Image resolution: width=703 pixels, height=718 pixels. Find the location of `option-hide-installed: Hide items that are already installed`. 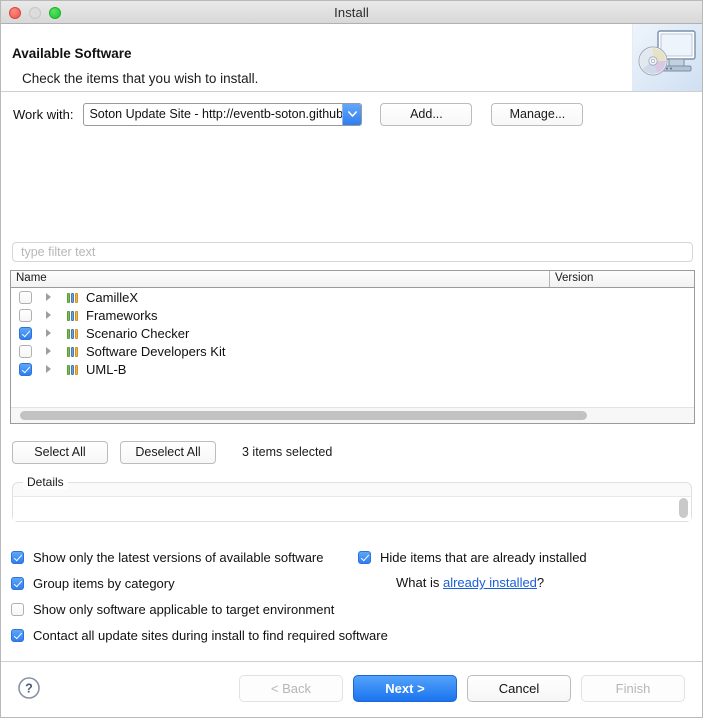

option-hide-installed: Hide items that are already installed is located at coordinates (472, 557).